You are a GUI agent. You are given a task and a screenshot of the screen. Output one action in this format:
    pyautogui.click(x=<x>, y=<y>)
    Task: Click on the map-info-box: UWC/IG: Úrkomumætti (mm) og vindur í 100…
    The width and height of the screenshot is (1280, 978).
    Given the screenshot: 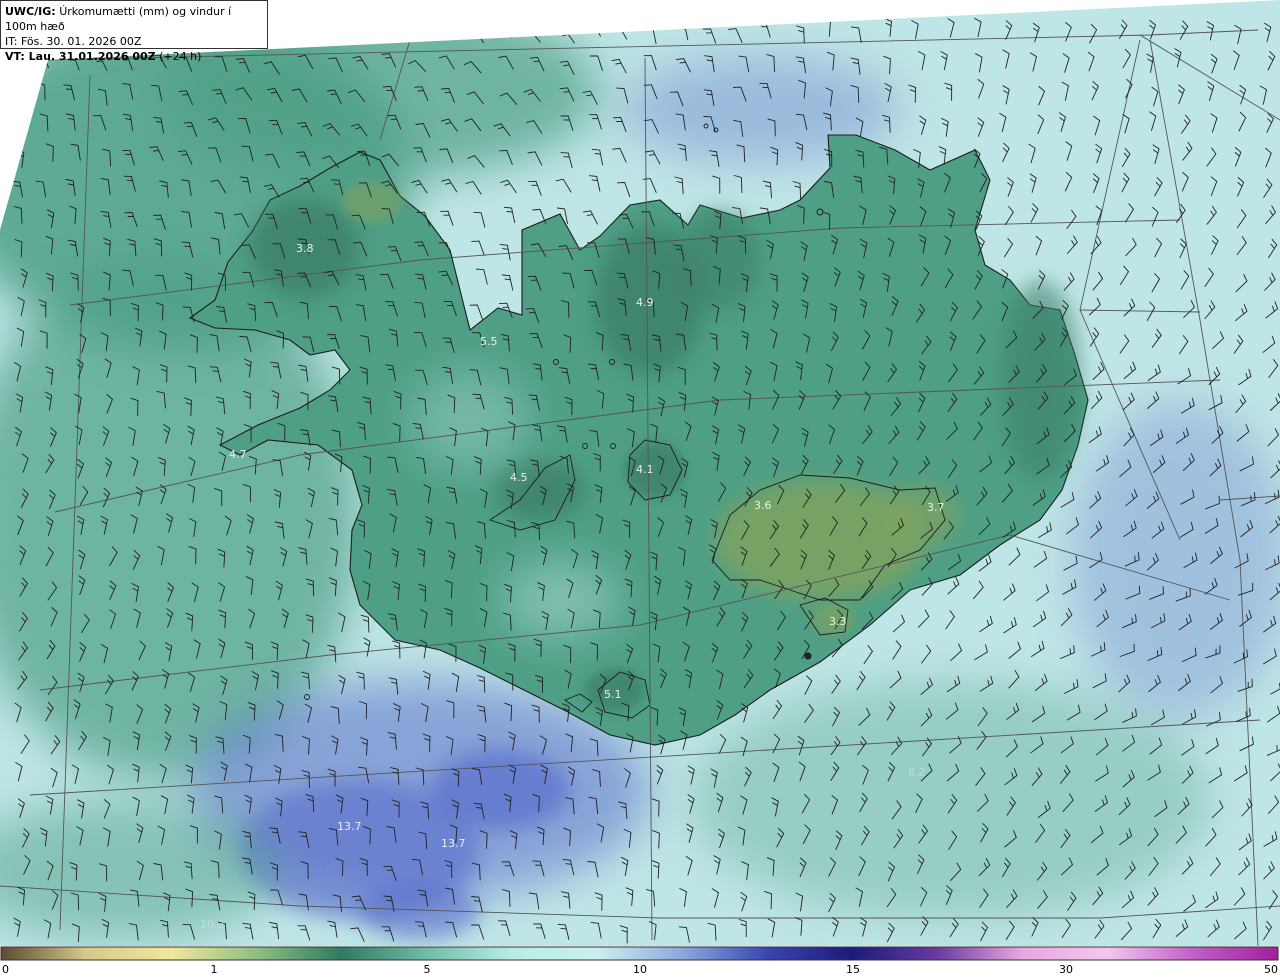 What is the action you would take?
    pyautogui.click(x=134, y=31)
    